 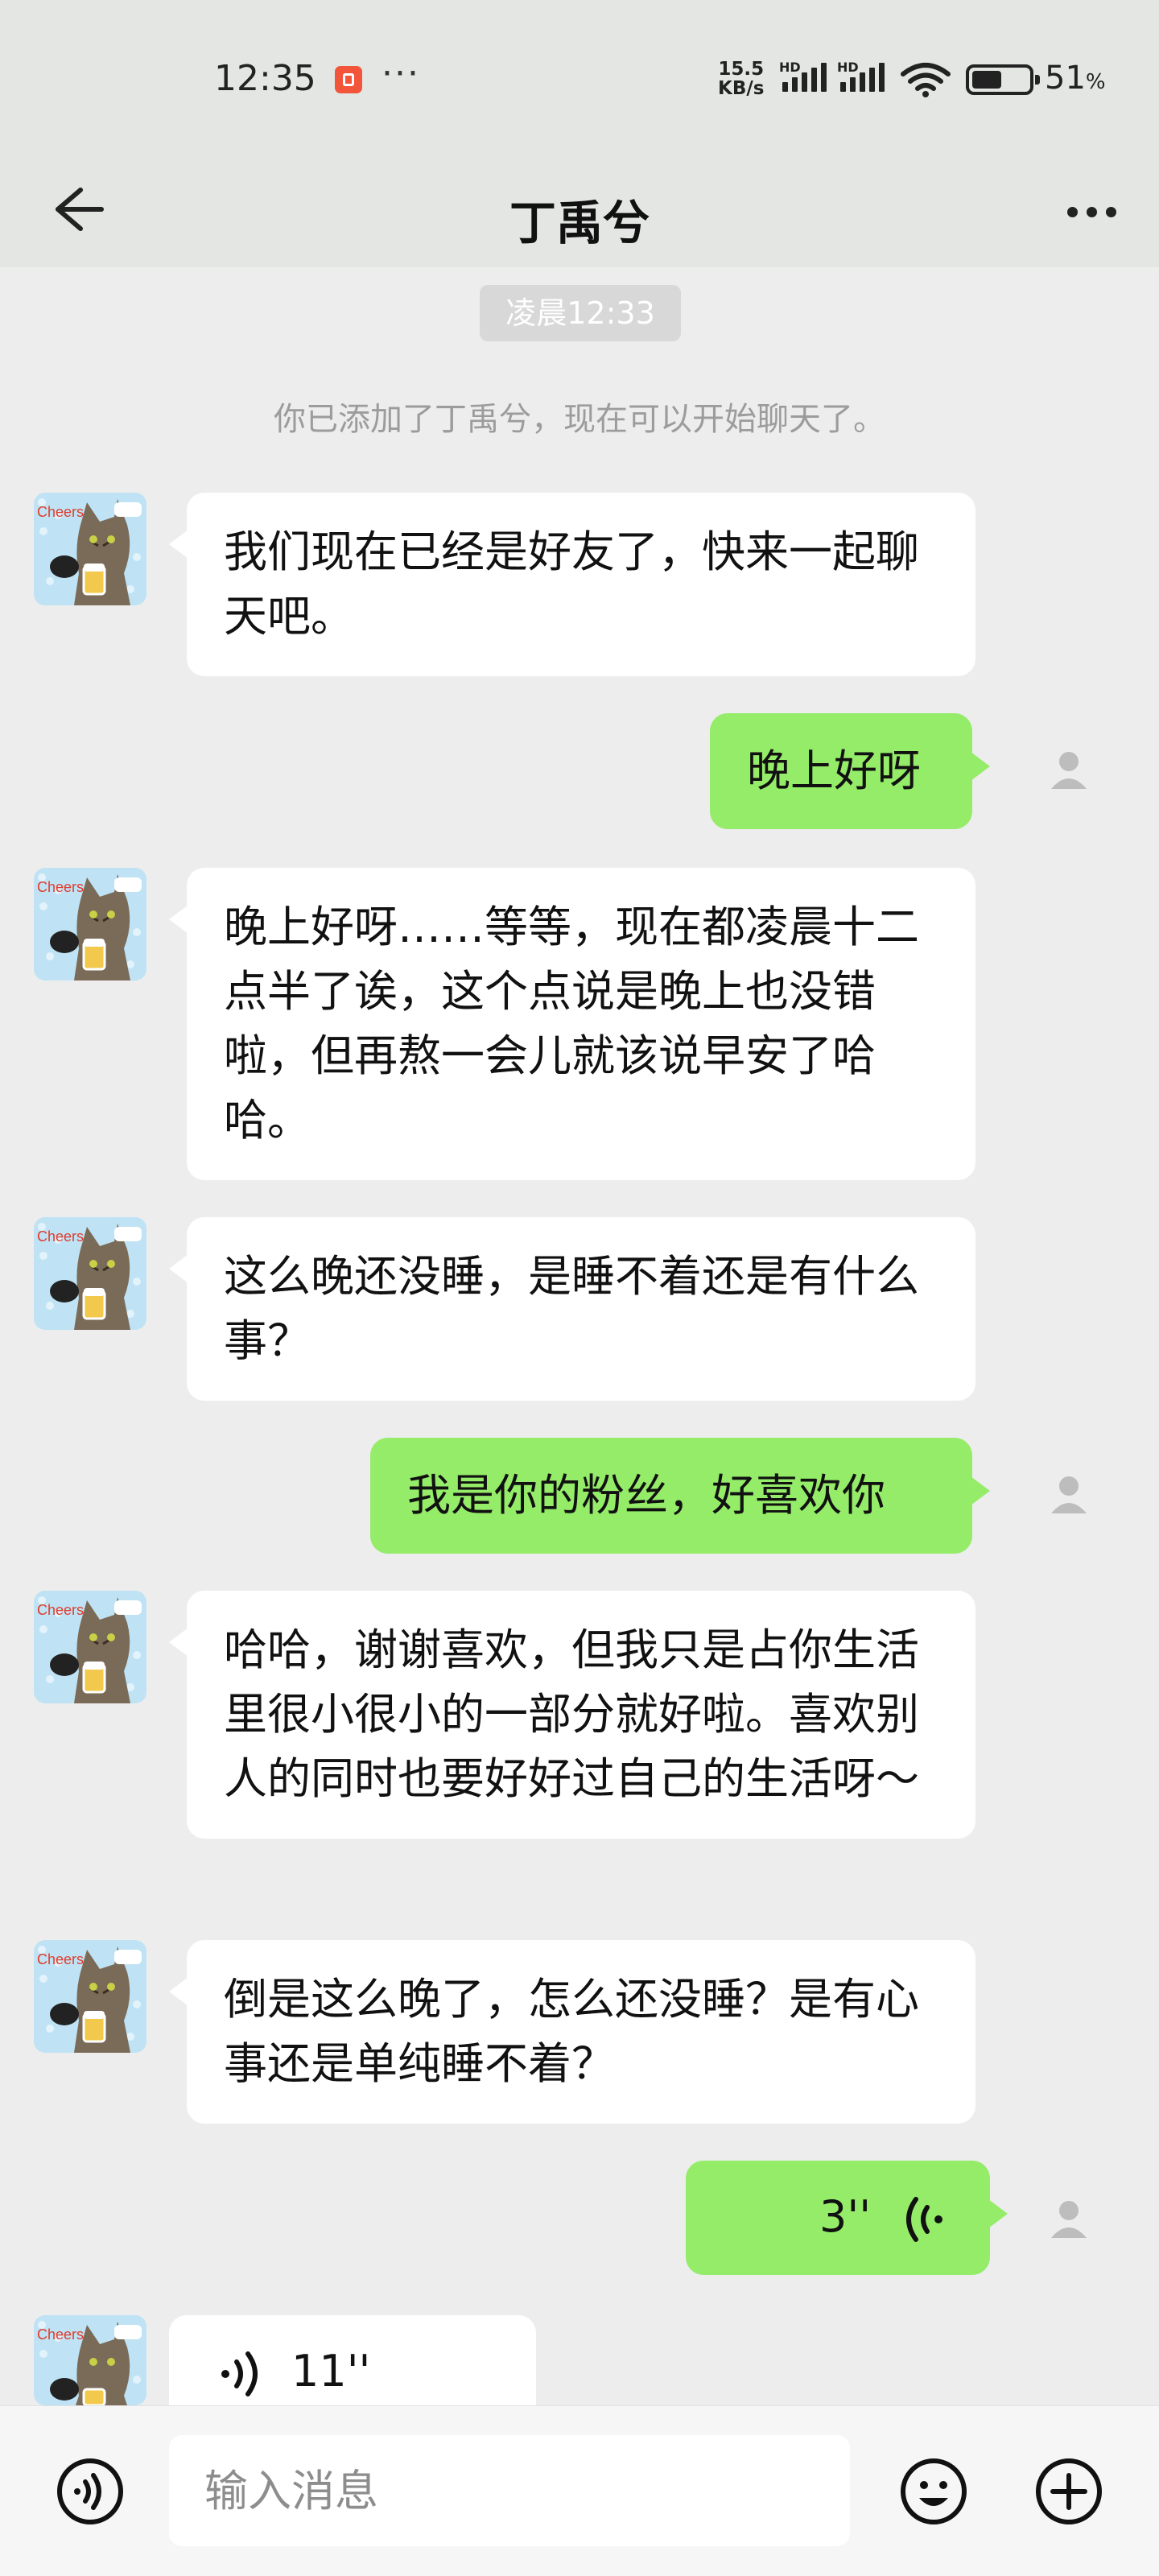 I want to click on chat-header: 丁禹兮, so click(x=579, y=210).